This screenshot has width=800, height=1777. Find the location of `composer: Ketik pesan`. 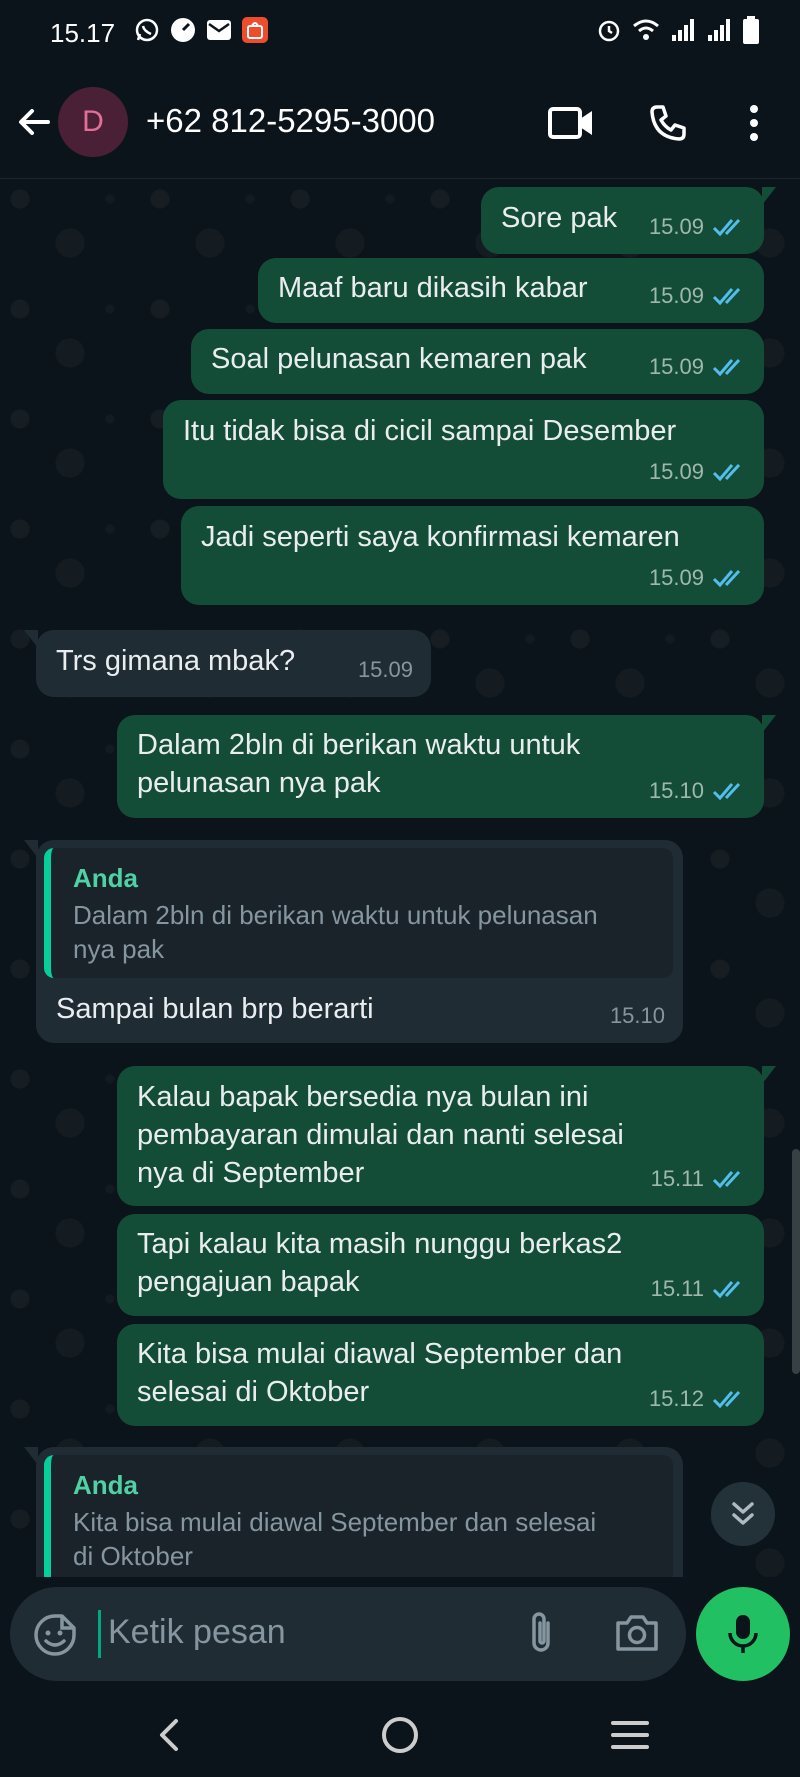

composer: Ketik pesan is located at coordinates (400, 1632).